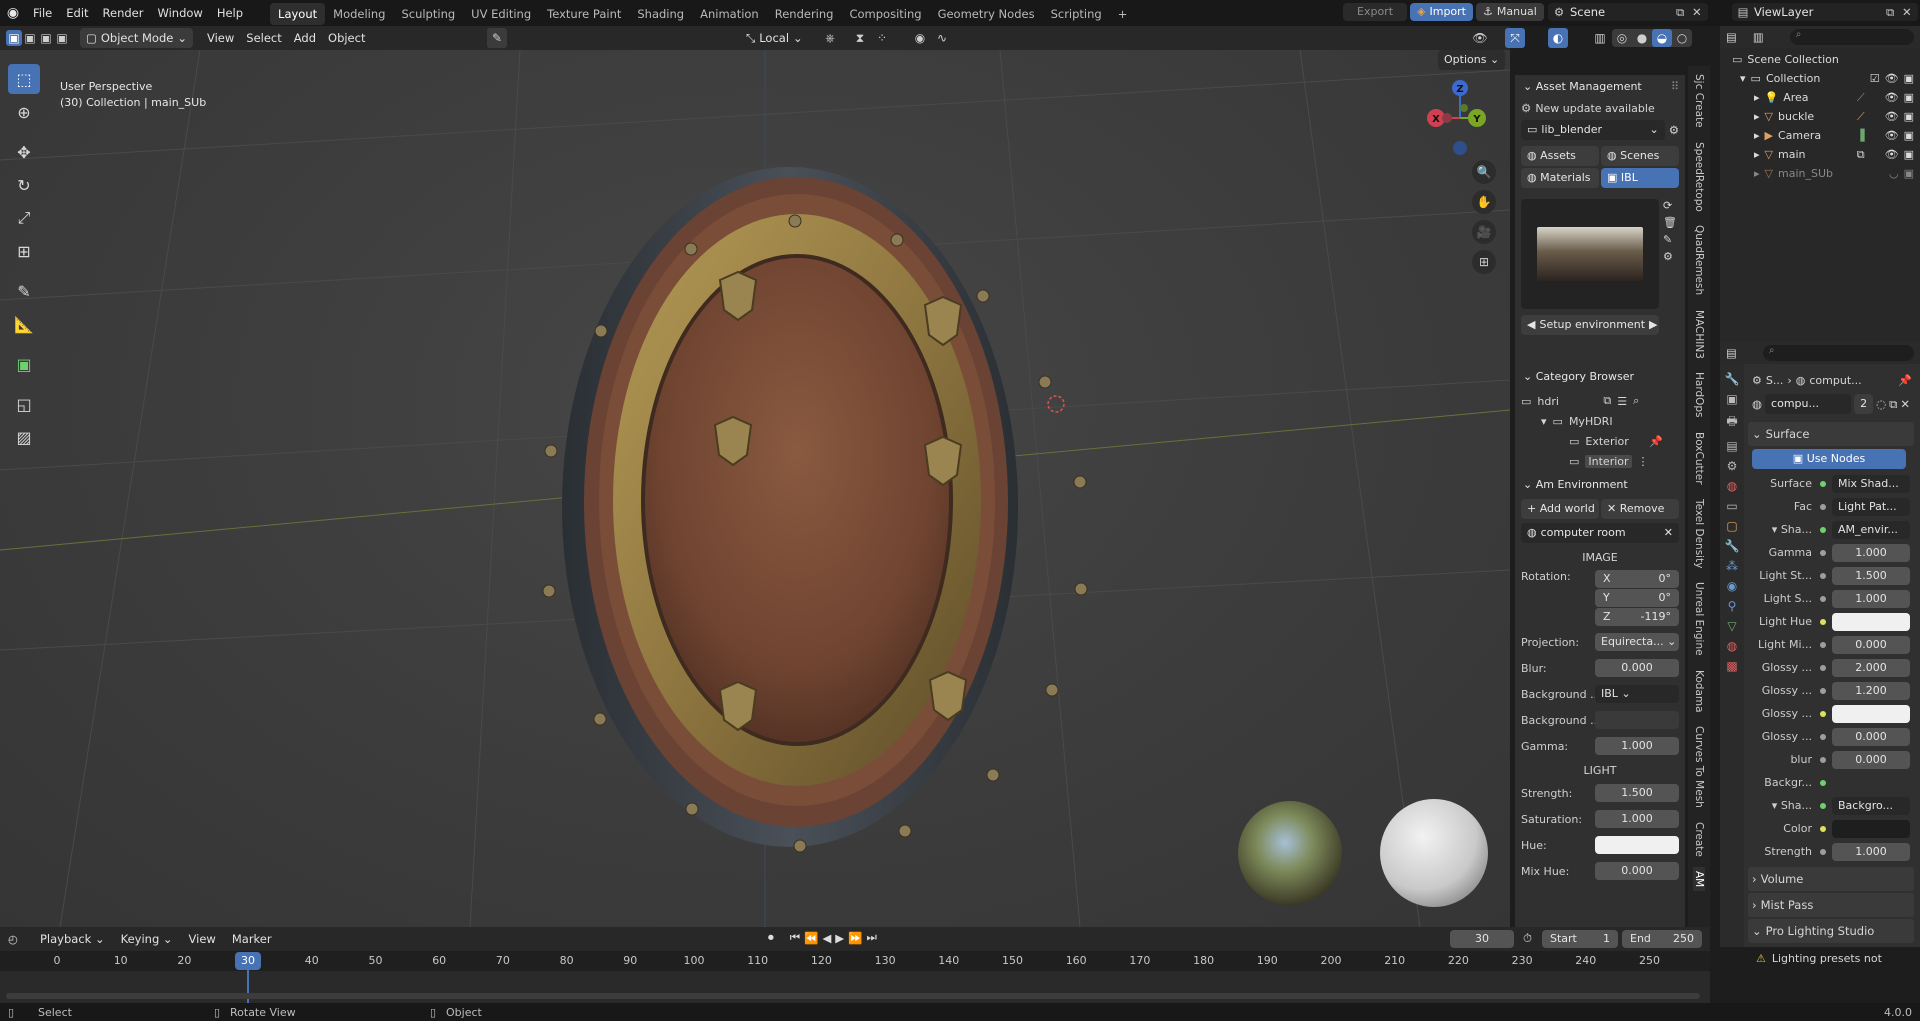 The width and height of the screenshot is (1920, 1021). I want to click on am-environment-header: ⌄ Am Environment, so click(1600, 485).